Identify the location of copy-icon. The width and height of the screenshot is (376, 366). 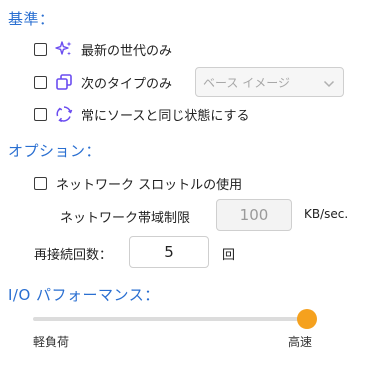
(64, 82).